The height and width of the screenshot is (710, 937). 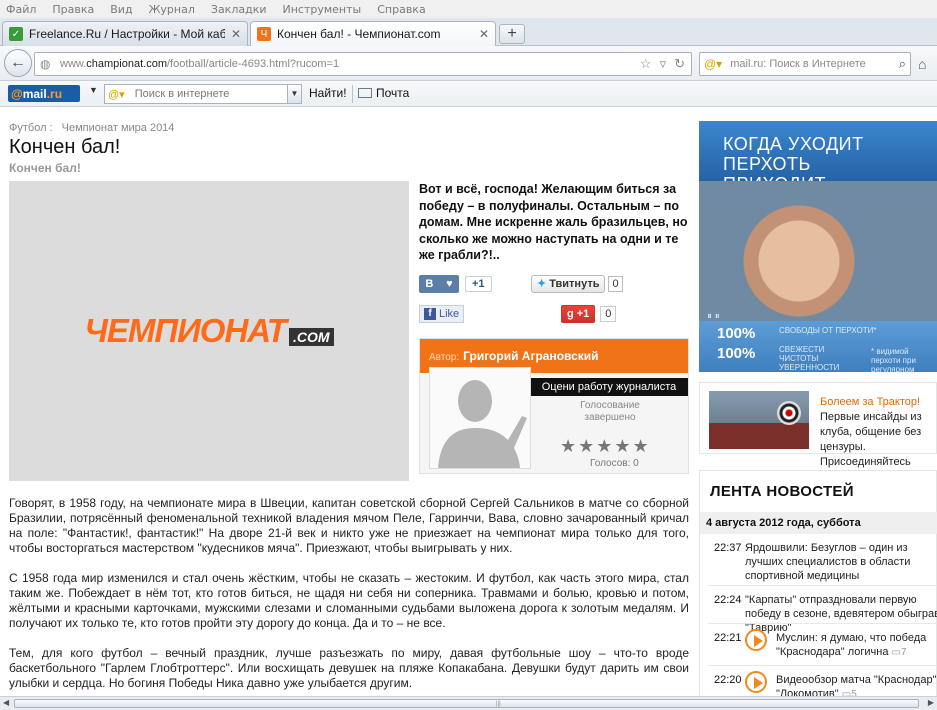 I want to click on mailru-logo: @ mail .ru, so click(x=44, y=93).